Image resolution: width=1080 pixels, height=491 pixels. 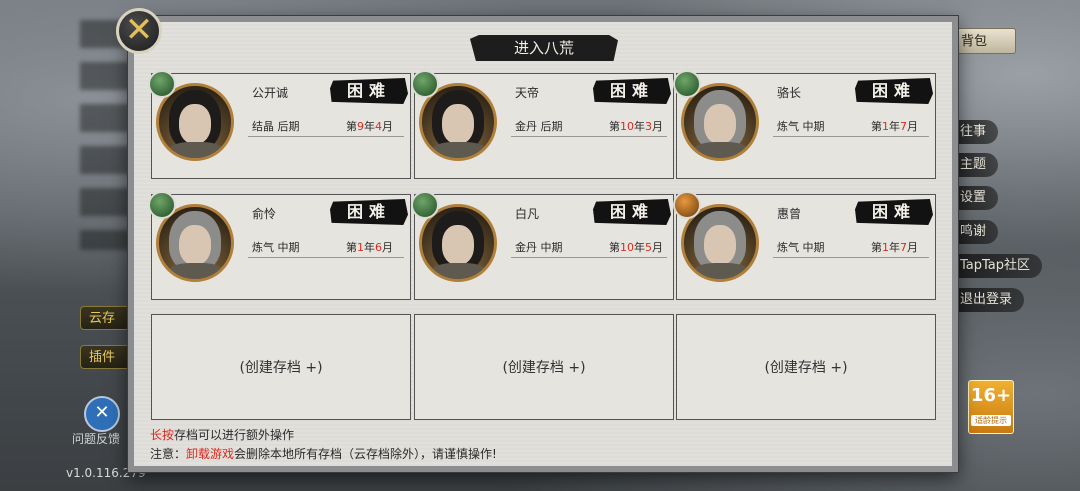 I want to click on menu-item-past: 往事, so click(x=975, y=132).